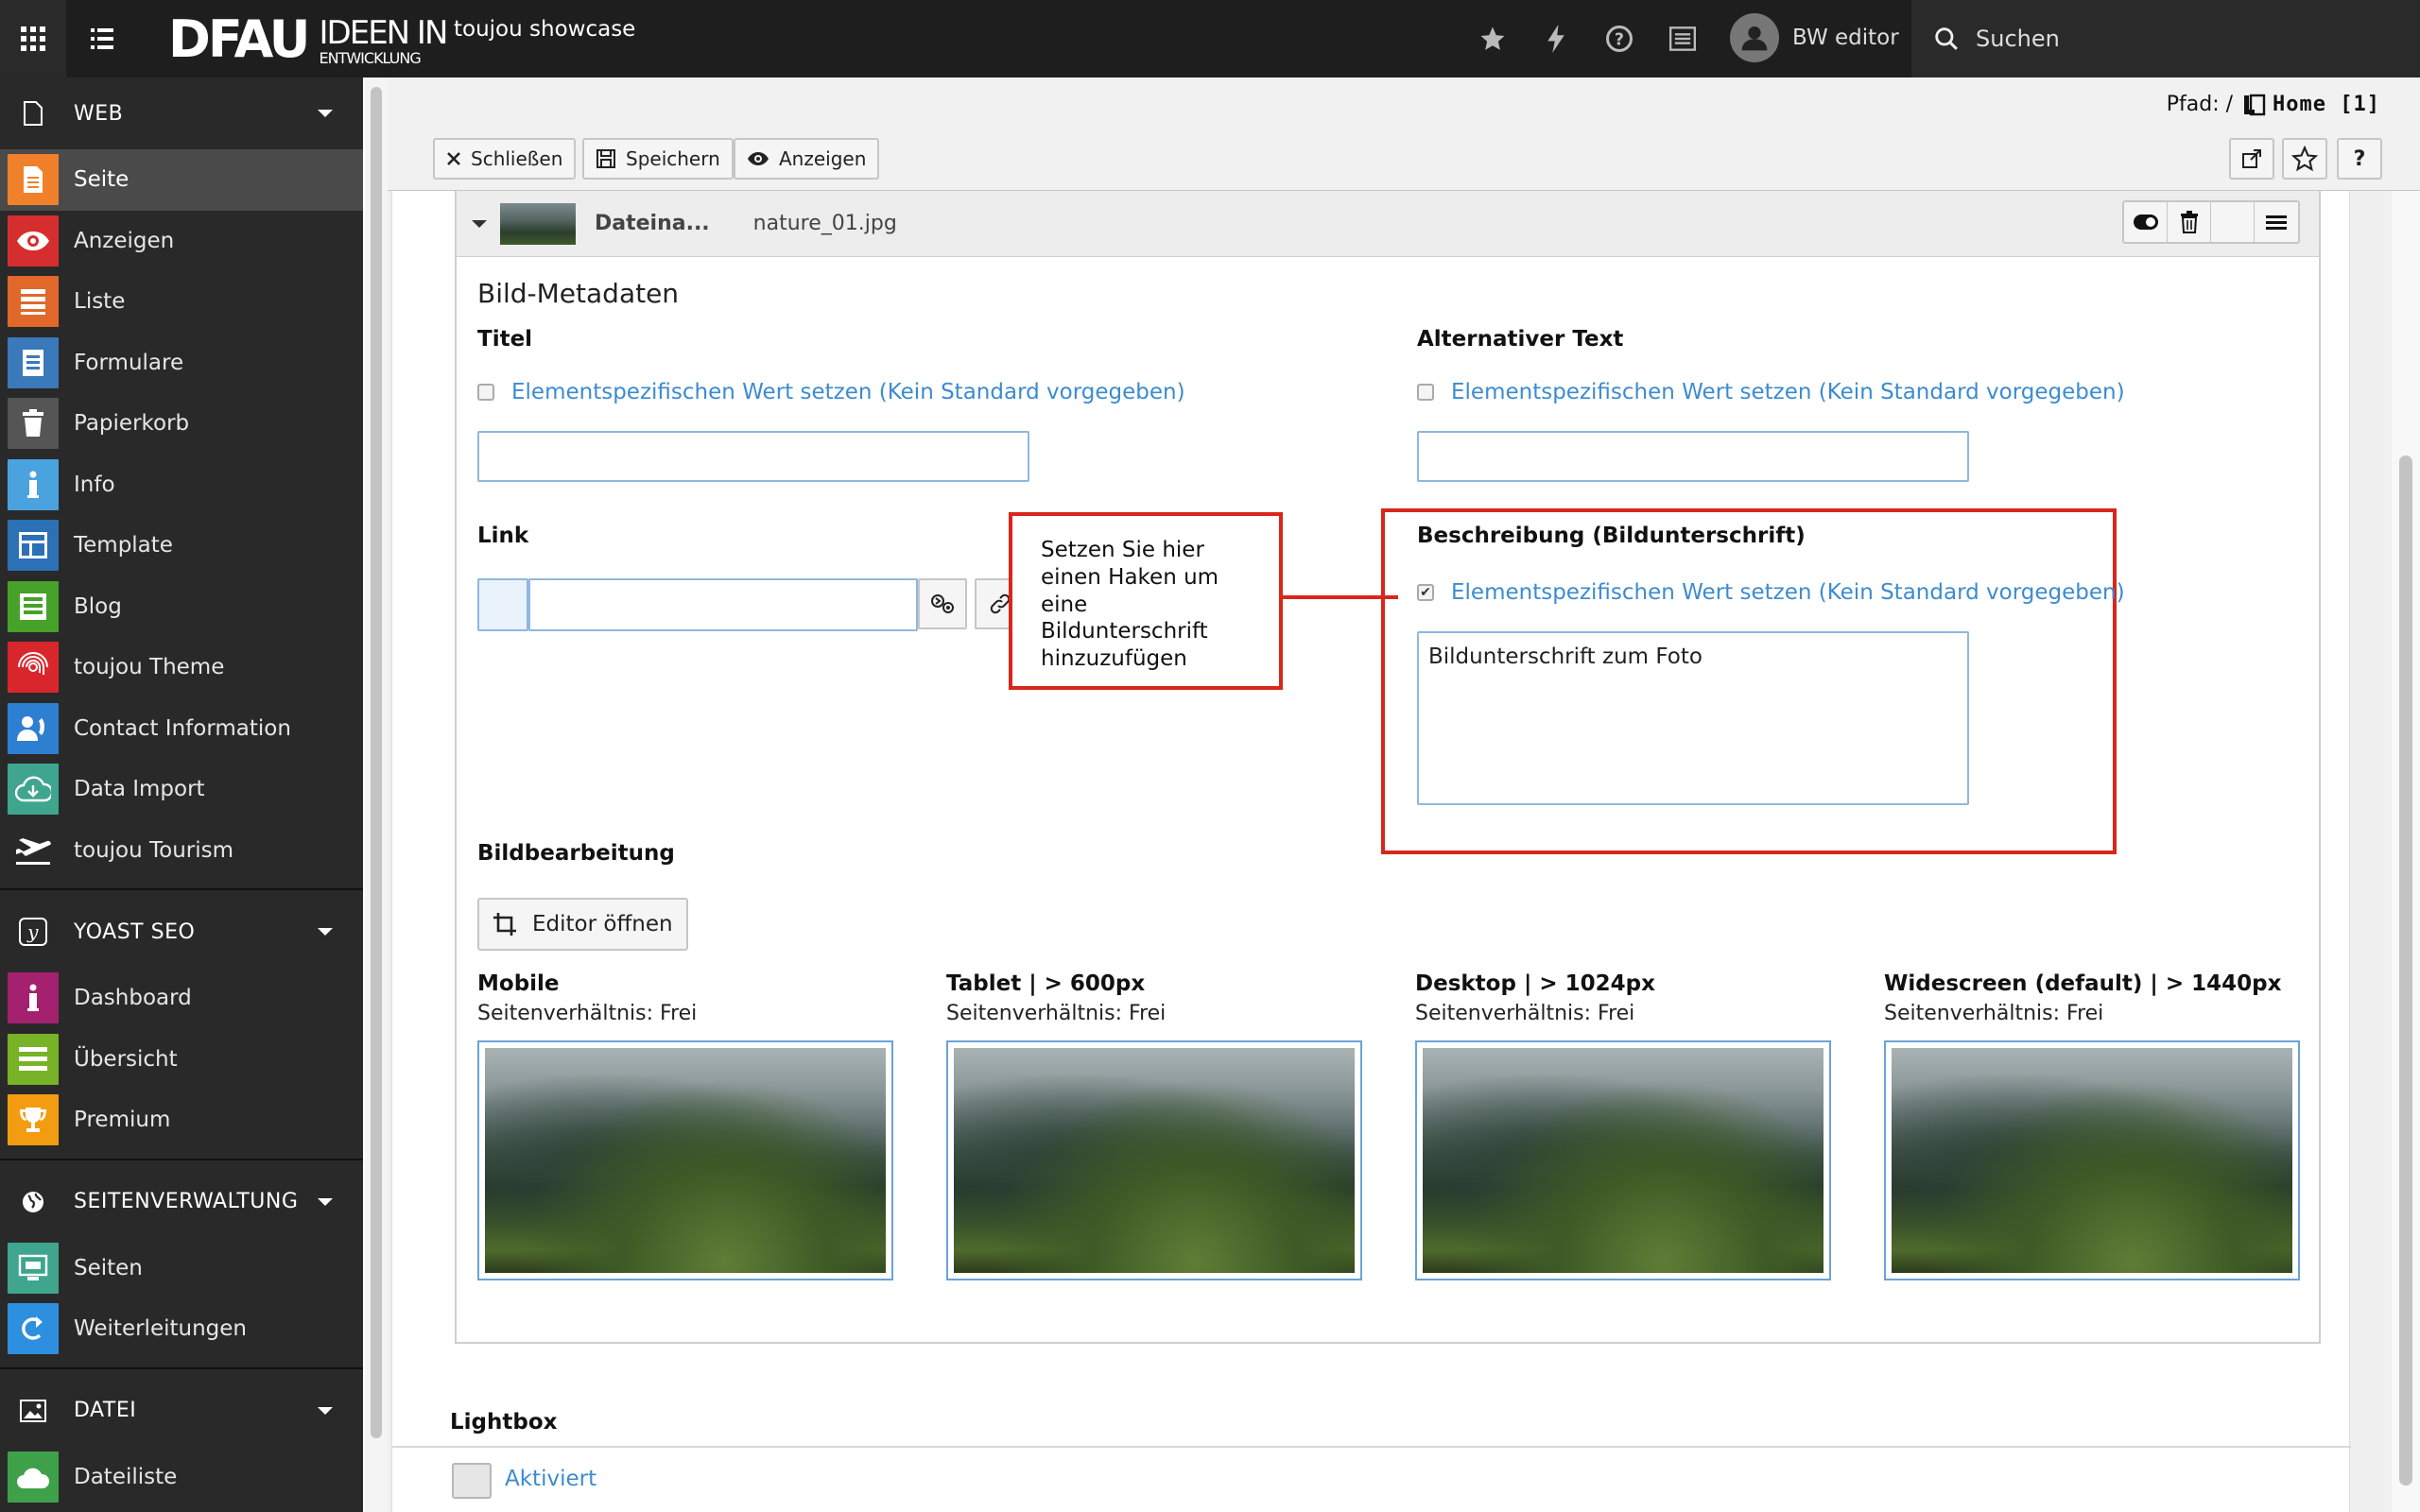  What do you see at coordinates (181, 241) in the screenshot?
I see `sidebar-item-anzeigen: Anzeigen` at bounding box center [181, 241].